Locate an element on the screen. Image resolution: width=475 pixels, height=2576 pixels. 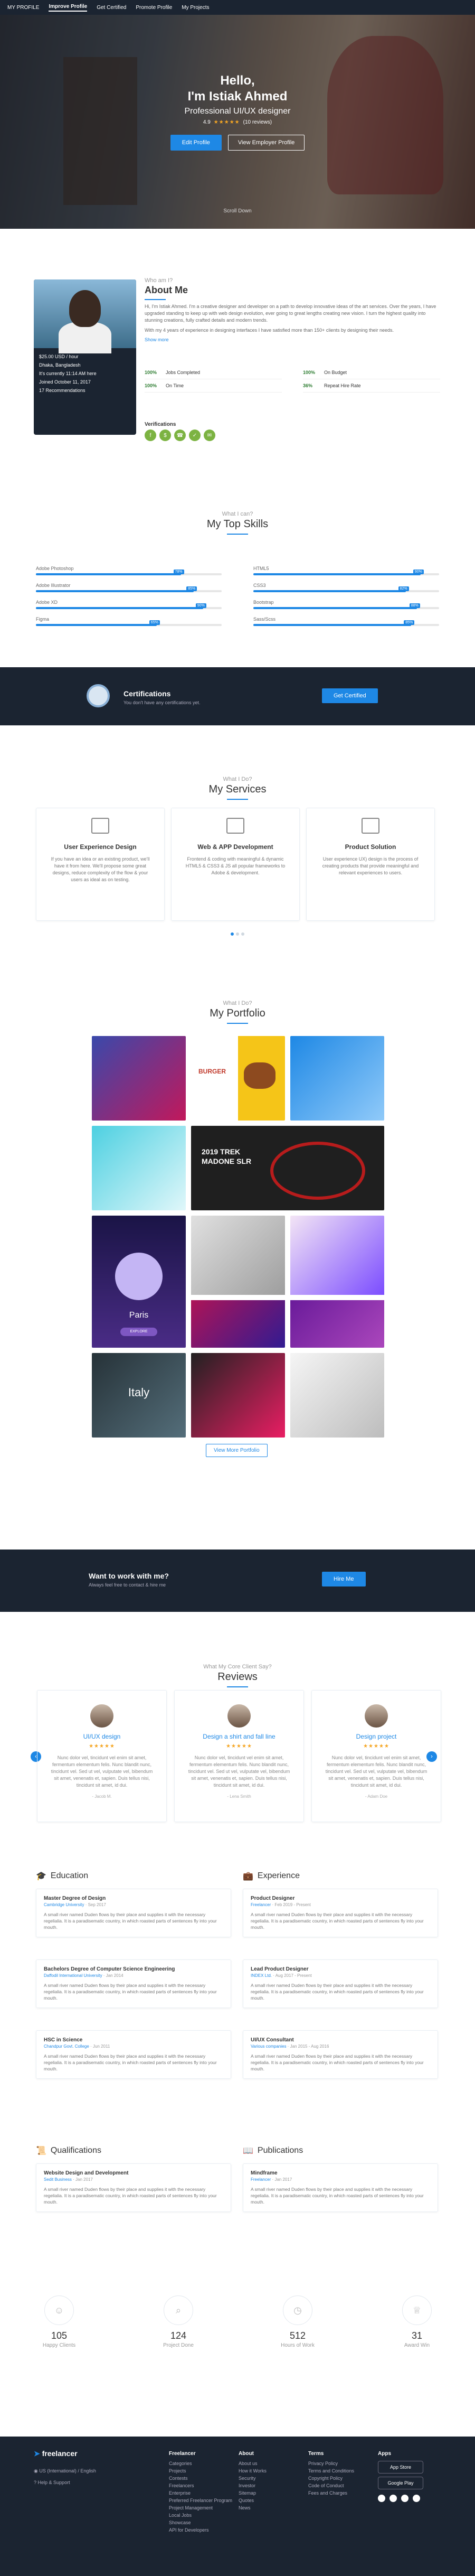
portfolio-item: Italy is located at coordinates (139, 1395).